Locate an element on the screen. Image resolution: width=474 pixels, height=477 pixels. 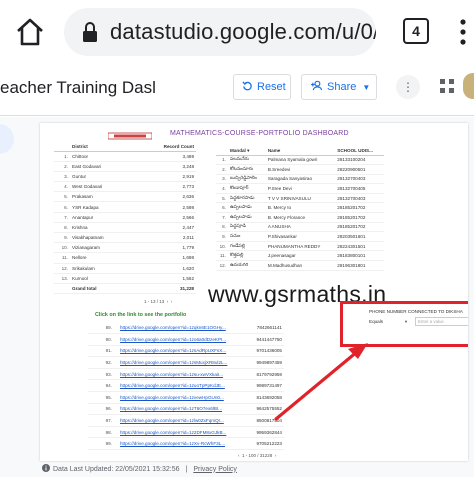
apps-grid-icon is located at coordinates (447, 86).